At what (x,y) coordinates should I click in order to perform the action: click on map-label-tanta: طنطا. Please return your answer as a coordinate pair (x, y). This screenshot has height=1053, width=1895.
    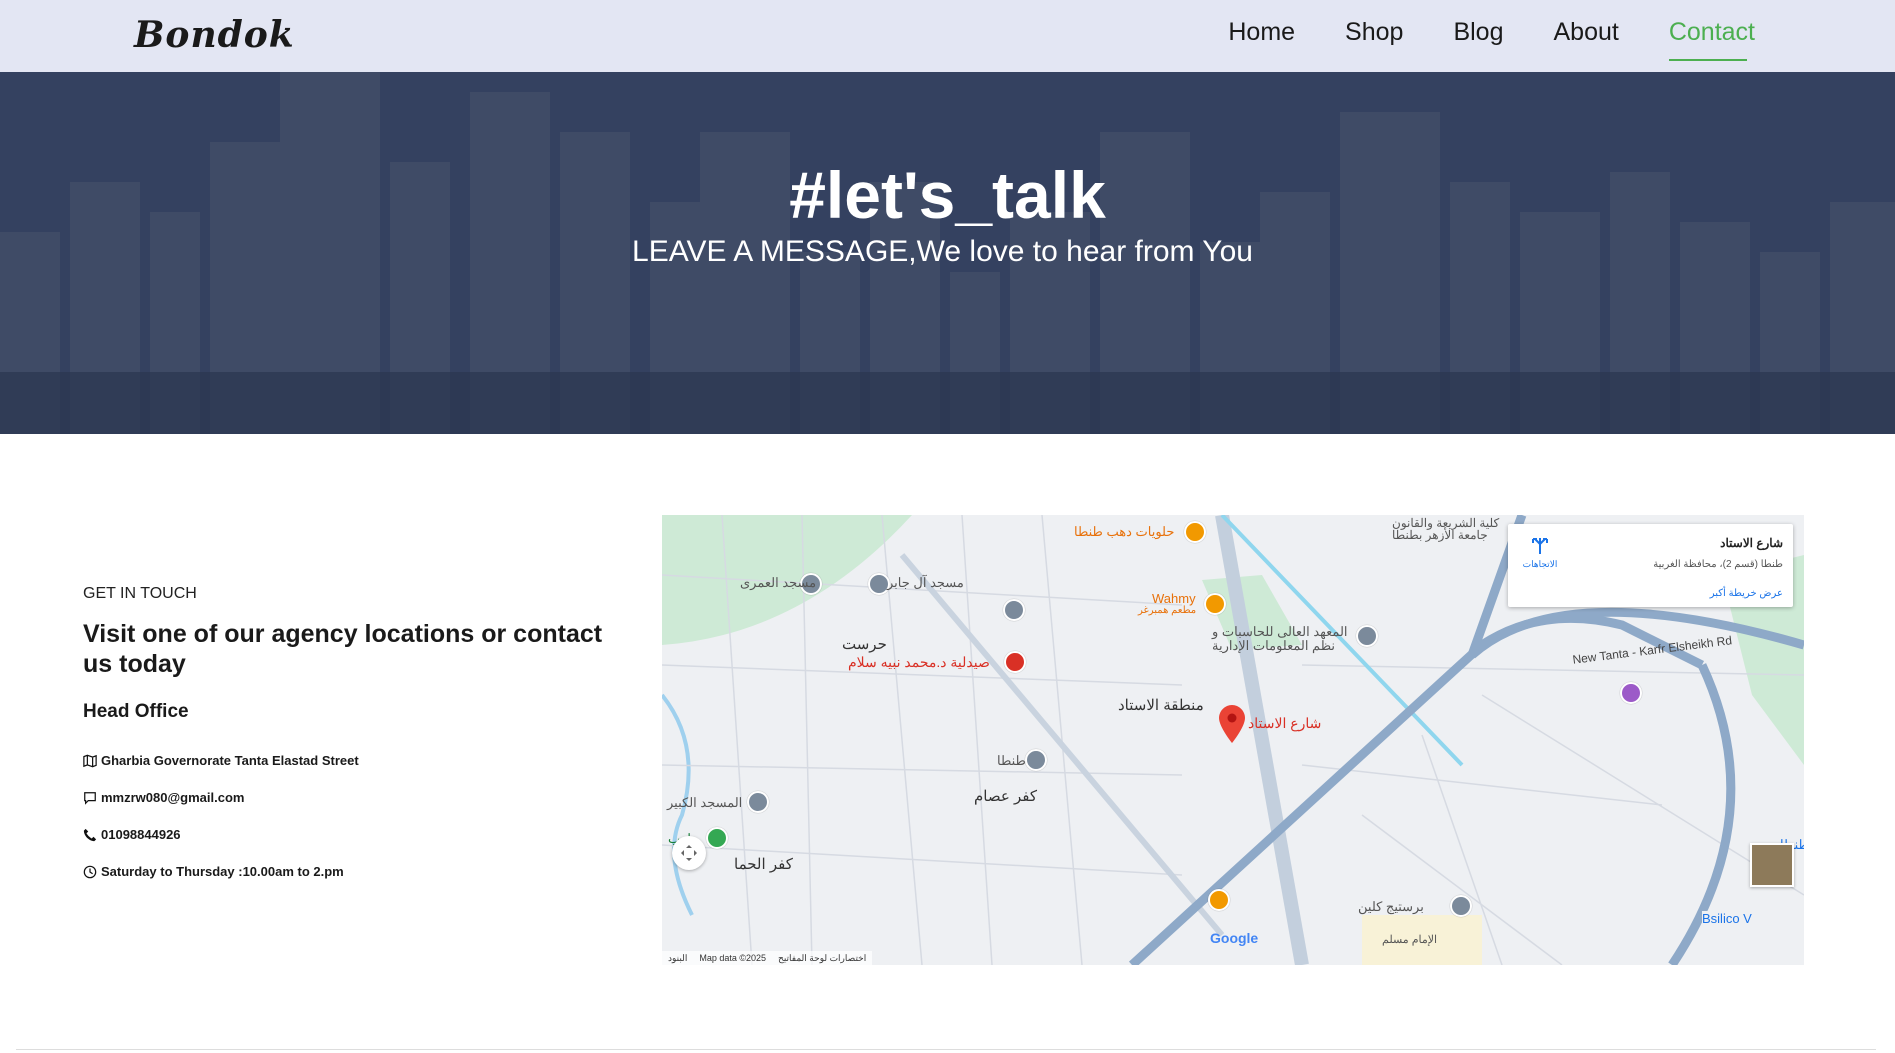
    Looking at the image, I should click on (1011, 760).